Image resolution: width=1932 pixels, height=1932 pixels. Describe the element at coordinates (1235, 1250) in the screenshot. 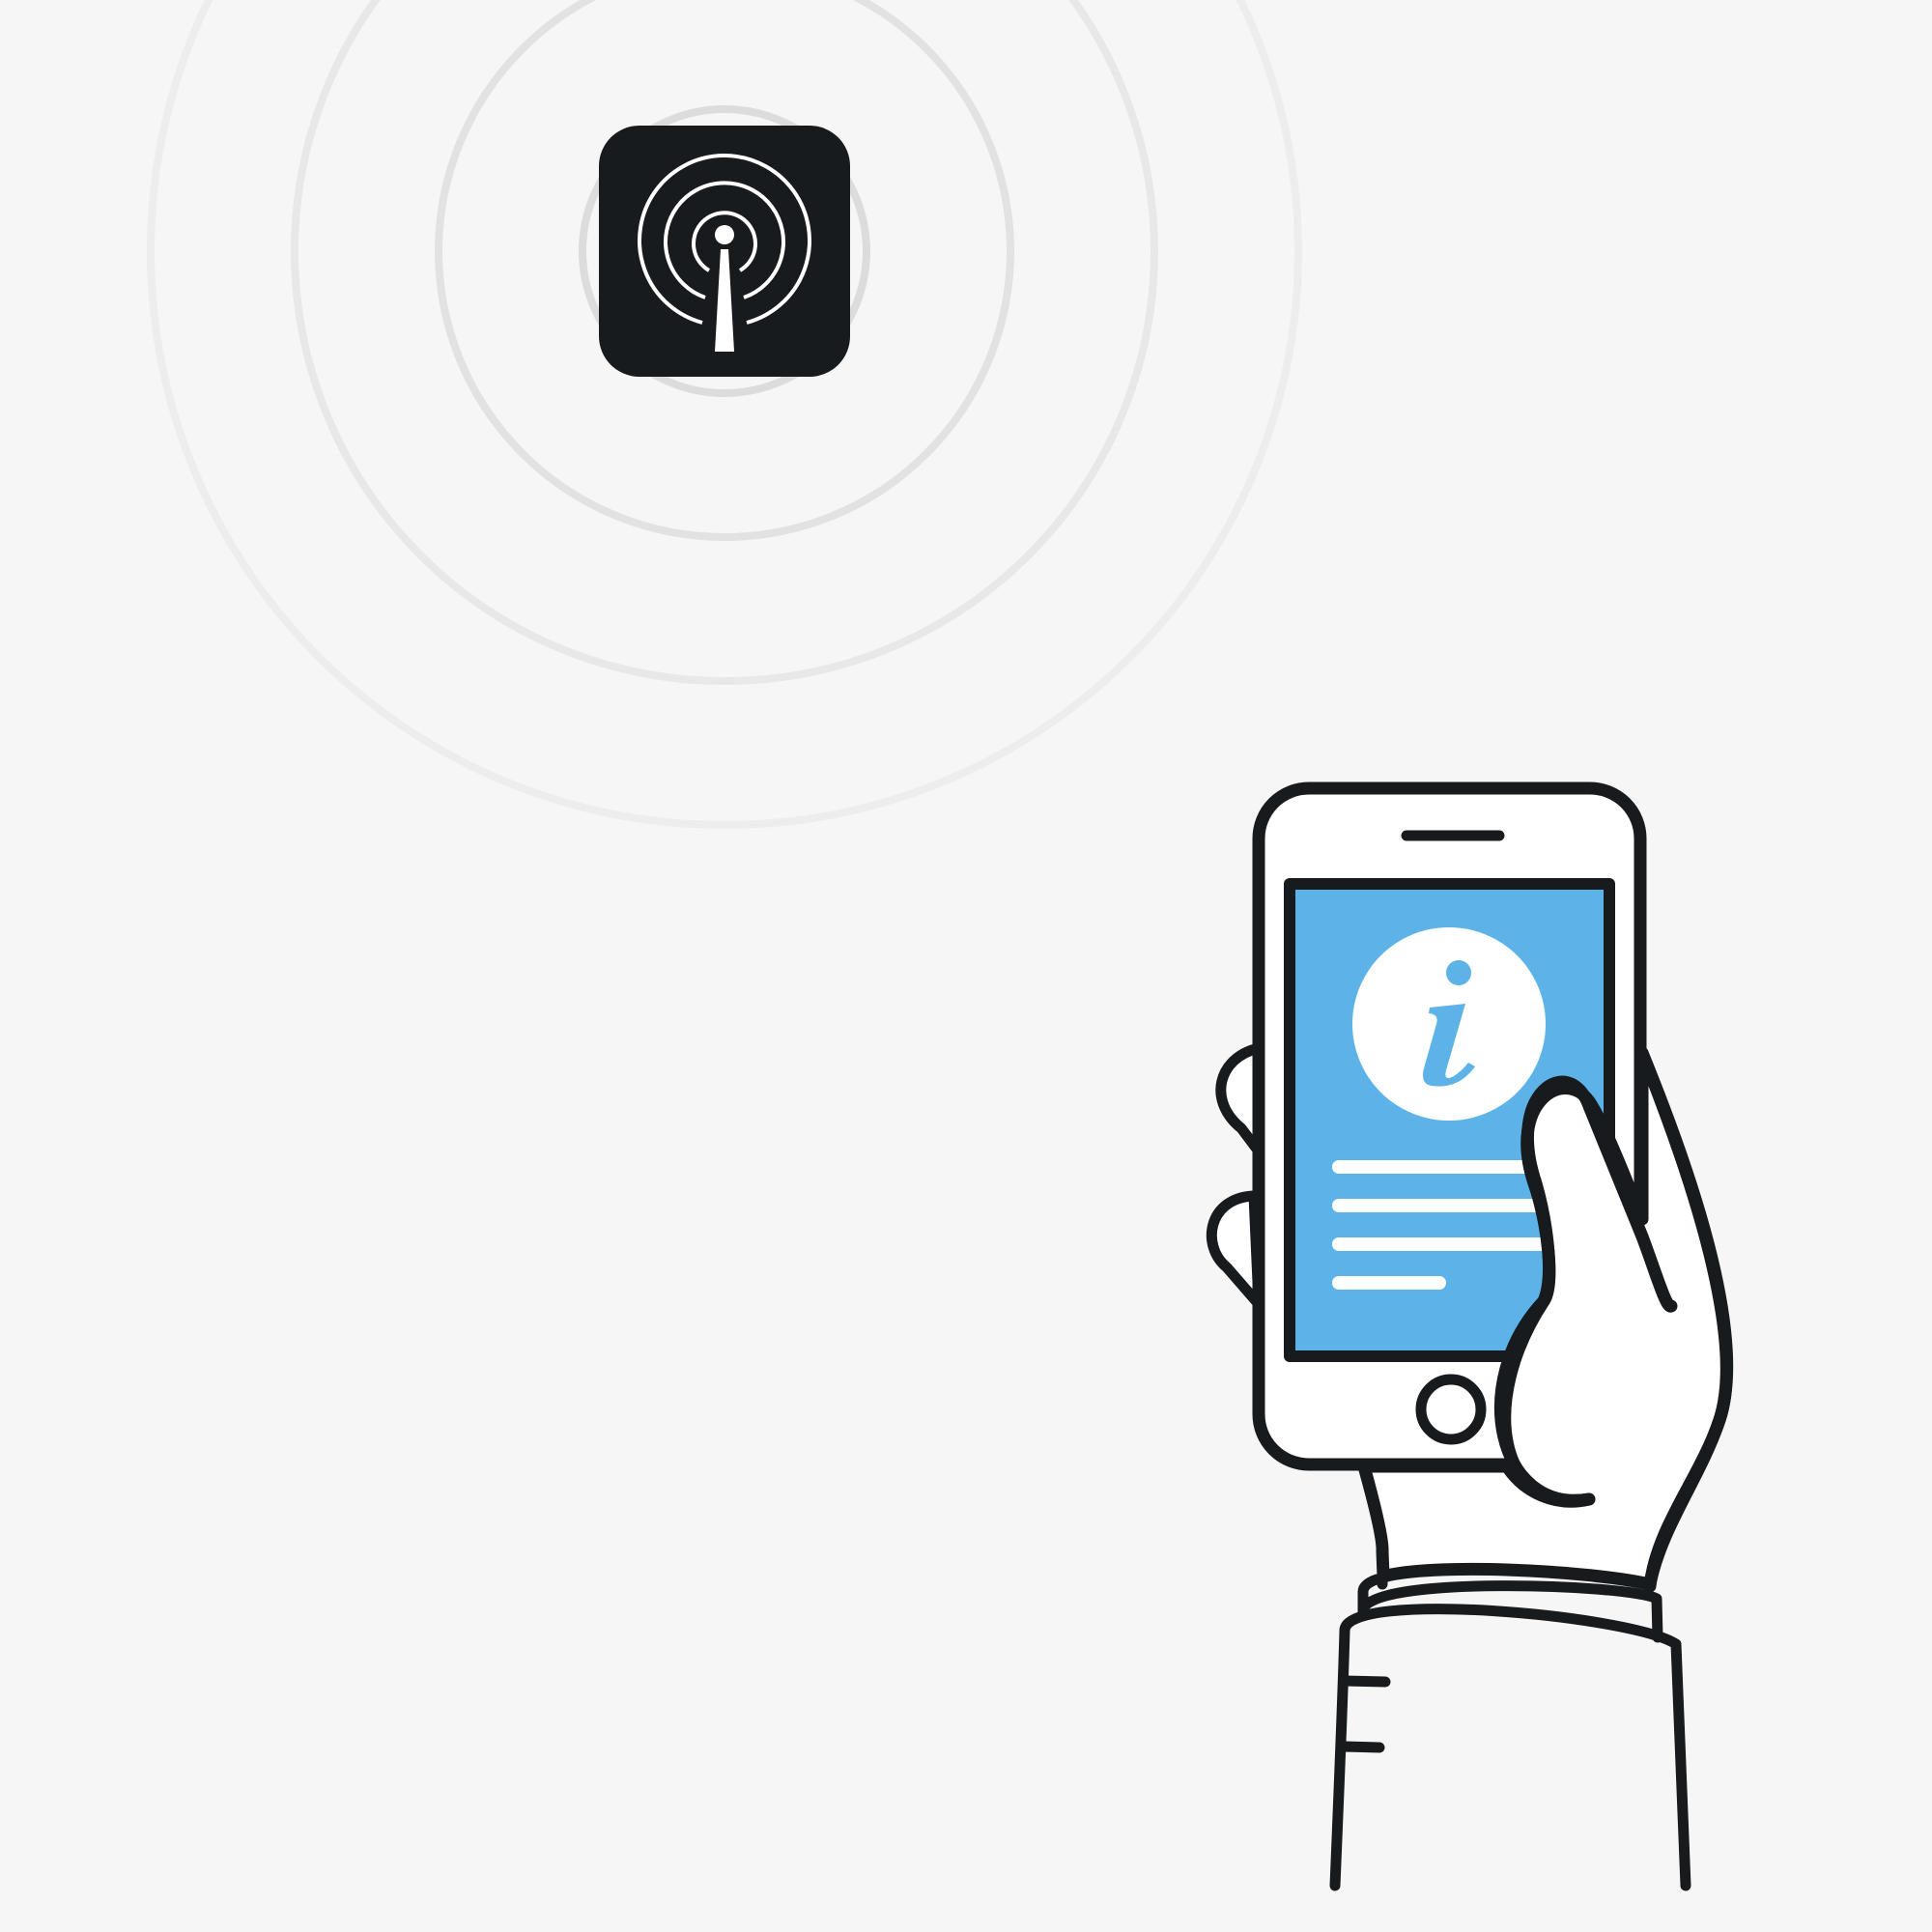

I see `finger-lower-left` at that location.